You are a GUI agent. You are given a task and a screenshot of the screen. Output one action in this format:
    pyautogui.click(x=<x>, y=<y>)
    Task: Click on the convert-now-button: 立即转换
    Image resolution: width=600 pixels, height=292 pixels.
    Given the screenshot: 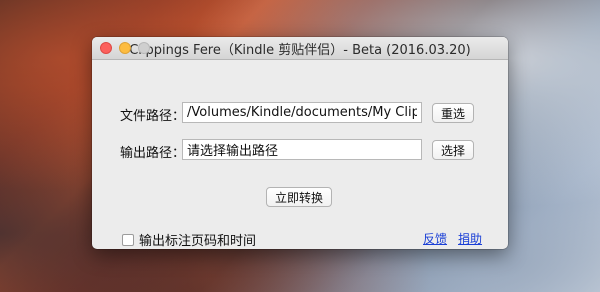 What is the action you would take?
    pyautogui.click(x=299, y=197)
    